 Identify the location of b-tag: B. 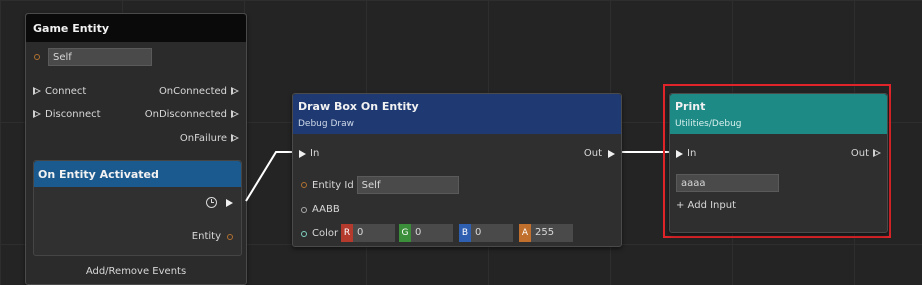
(465, 233).